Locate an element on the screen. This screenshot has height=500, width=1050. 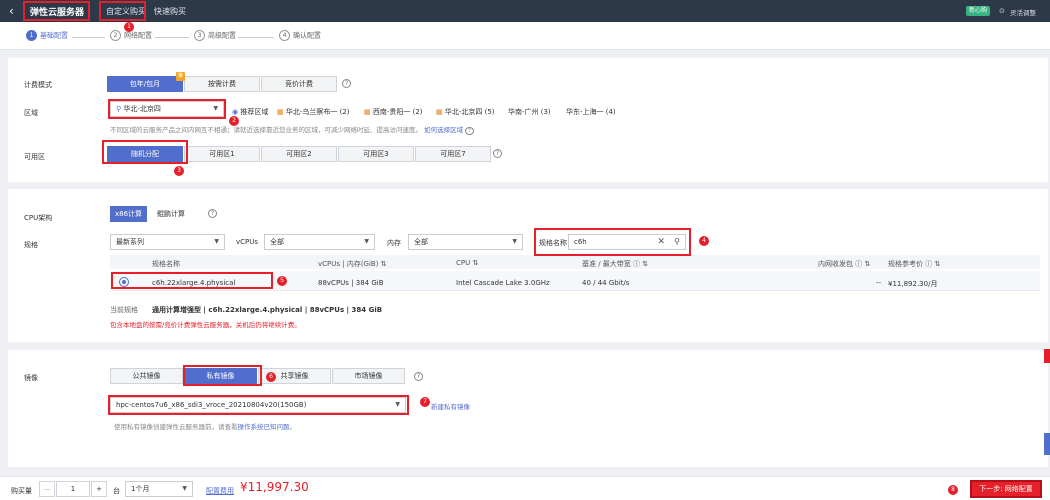
cell-price: ¥11,892.30/月 is located at coordinates (913, 284).